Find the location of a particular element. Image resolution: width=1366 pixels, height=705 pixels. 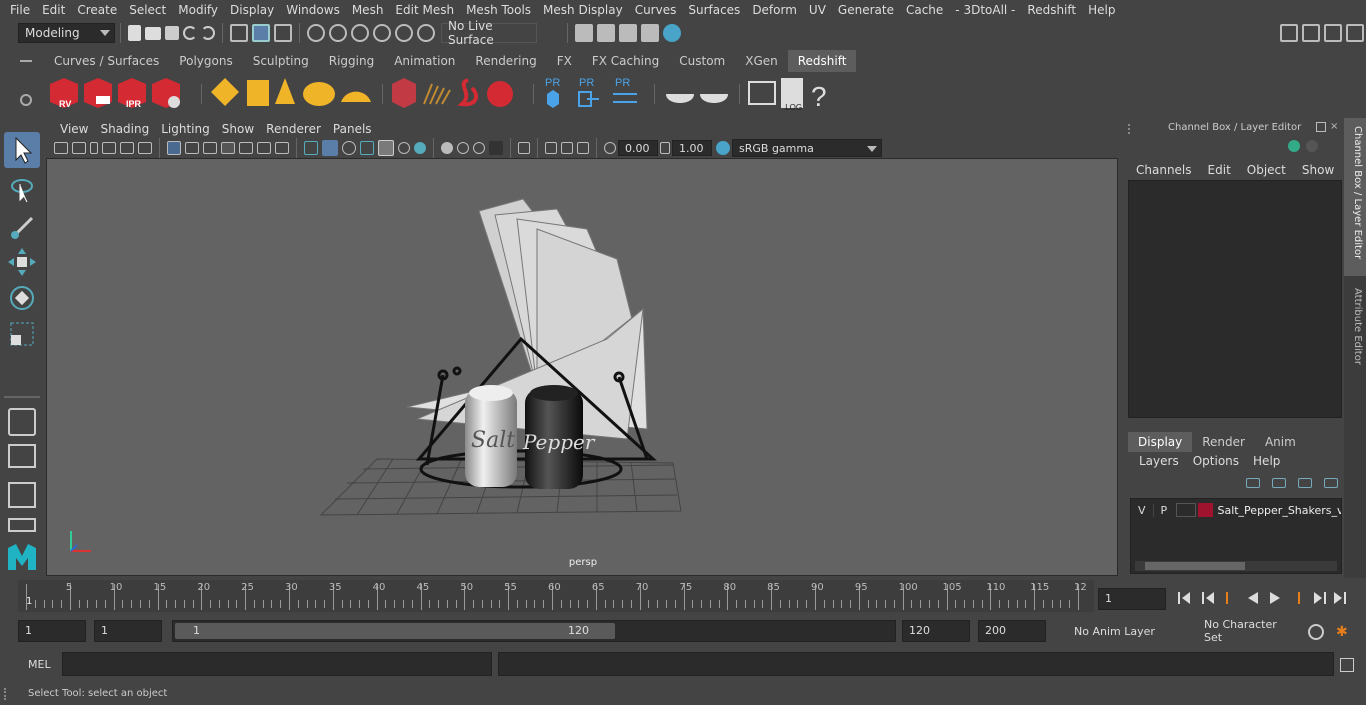

play-backward-icon is located at coordinates (1253, 598).